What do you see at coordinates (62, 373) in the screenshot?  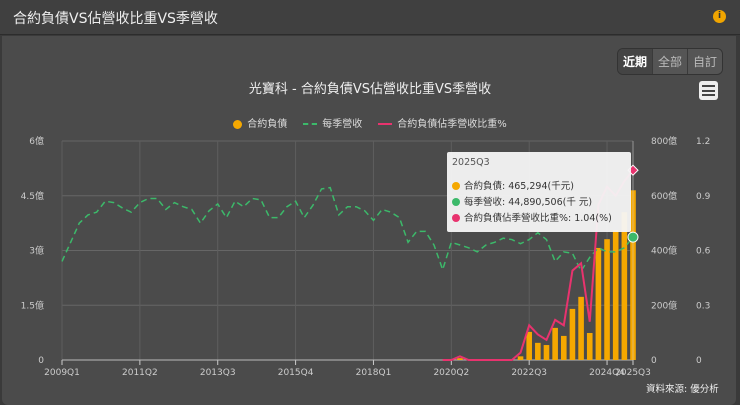 I see `x-axis-tick: 2009Q1` at bounding box center [62, 373].